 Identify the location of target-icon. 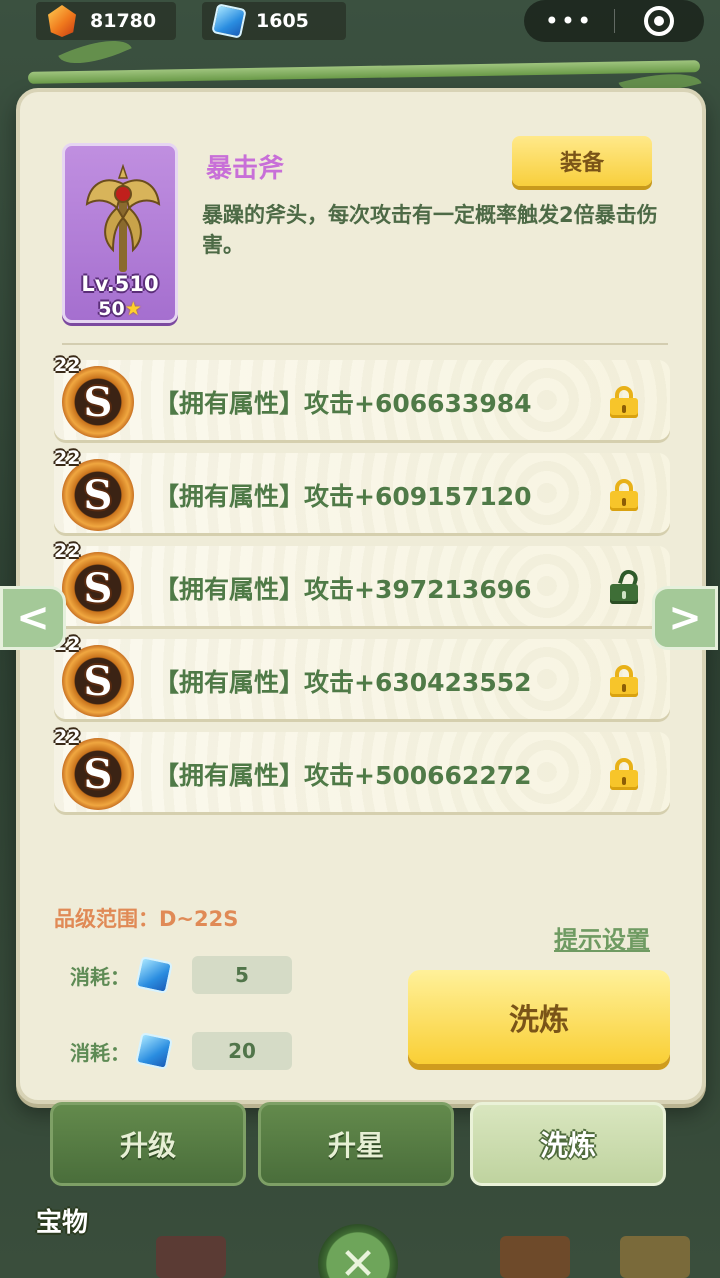
(659, 21).